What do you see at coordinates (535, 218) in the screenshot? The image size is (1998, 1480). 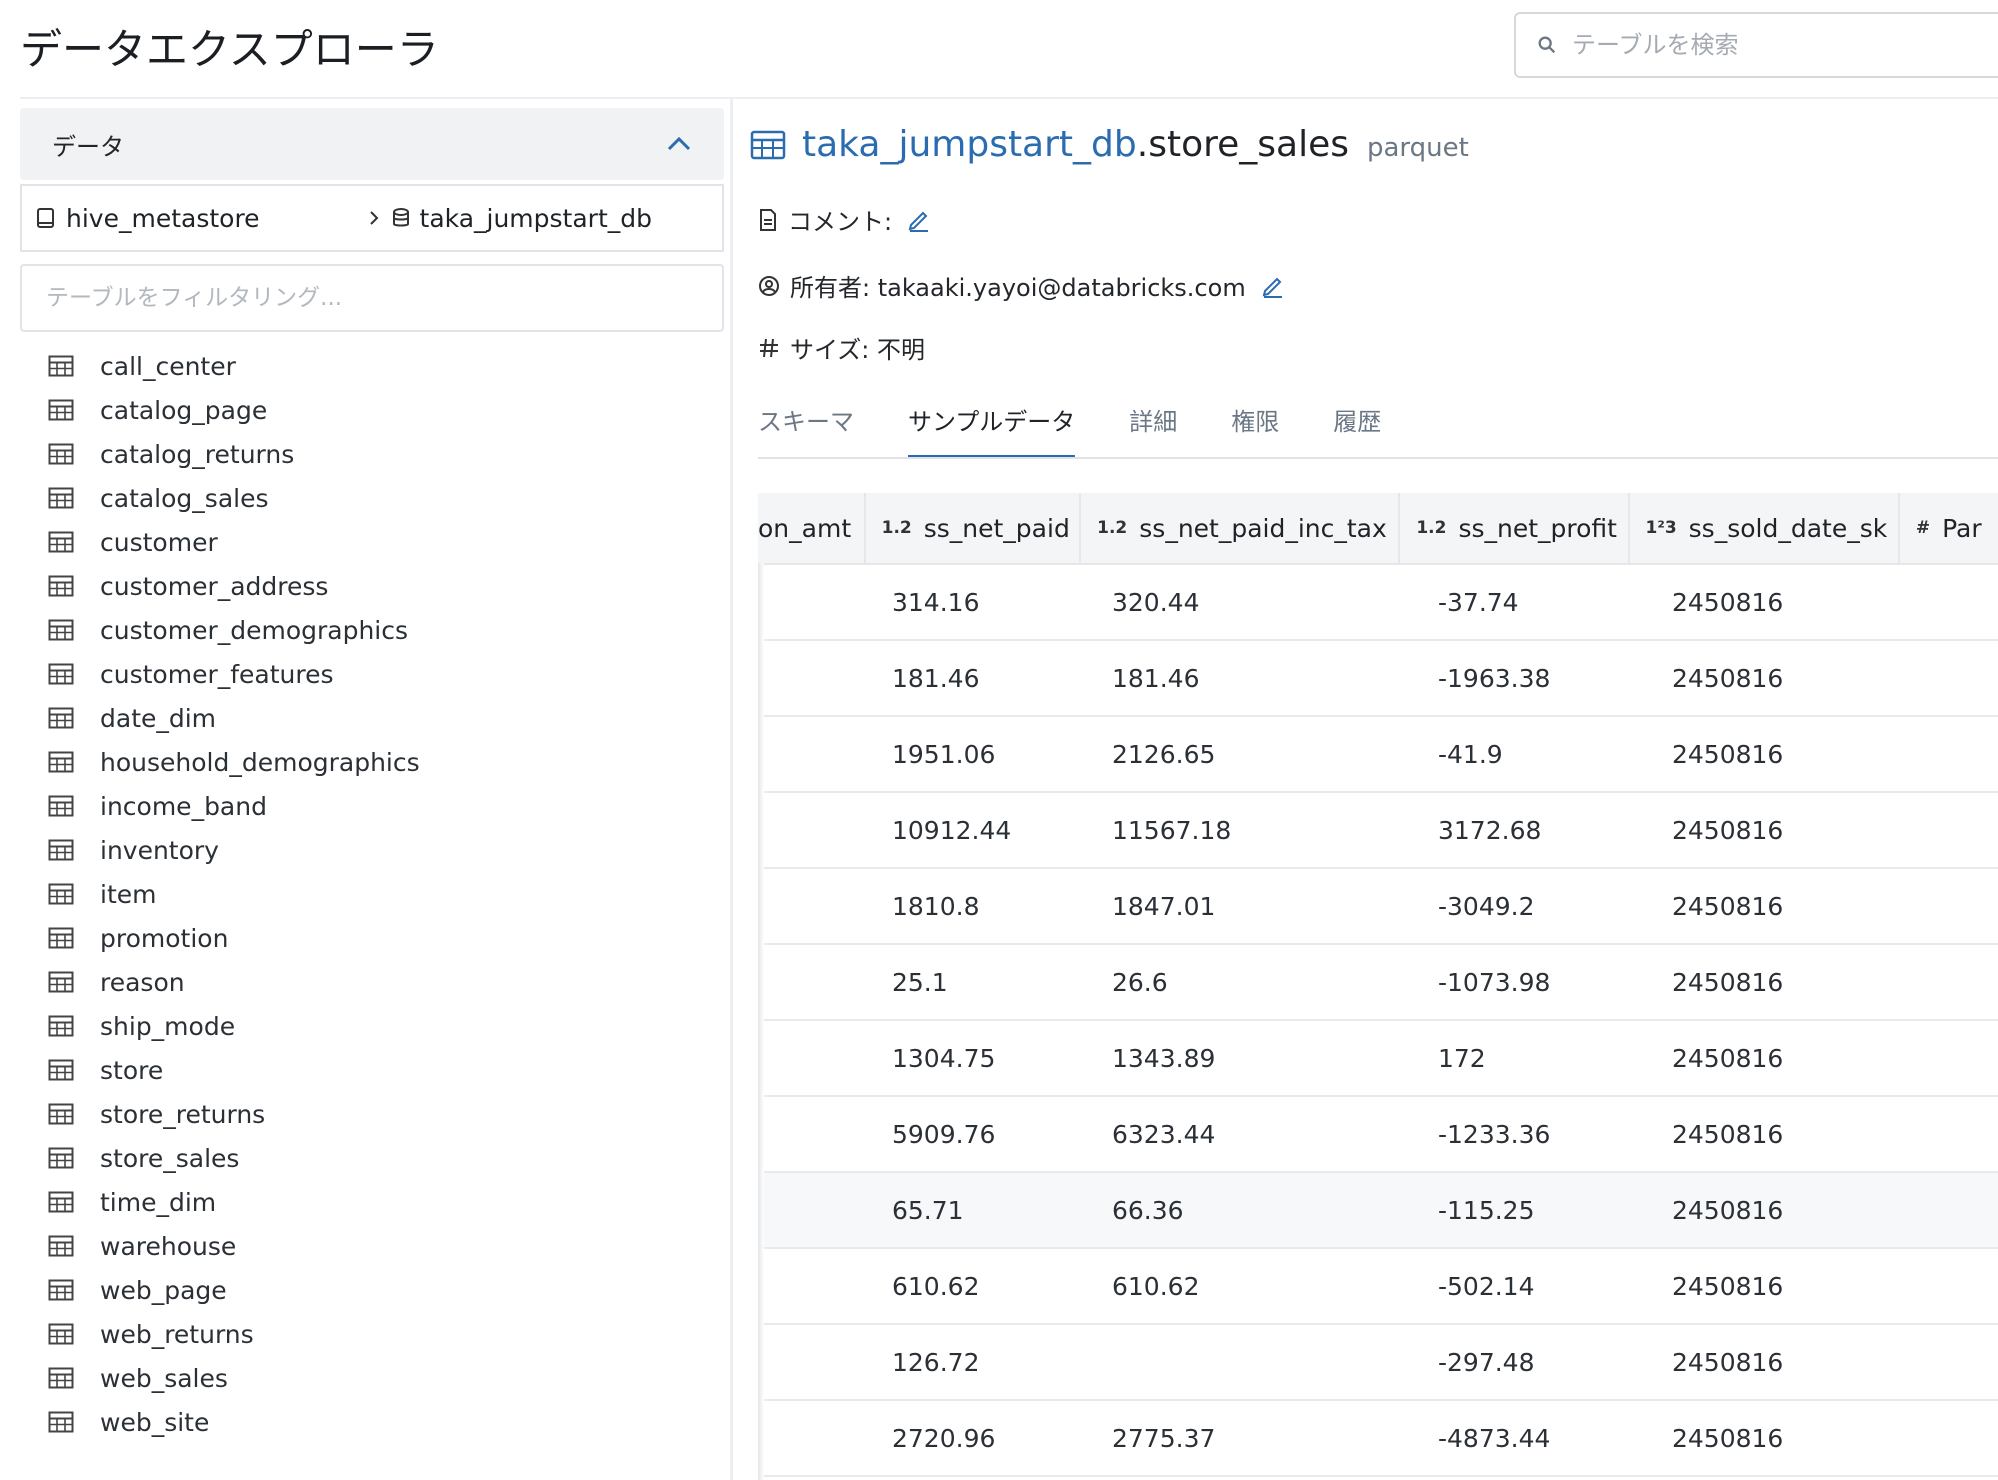 I see `database-name: taka_jumpstart_db` at bounding box center [535, 218].